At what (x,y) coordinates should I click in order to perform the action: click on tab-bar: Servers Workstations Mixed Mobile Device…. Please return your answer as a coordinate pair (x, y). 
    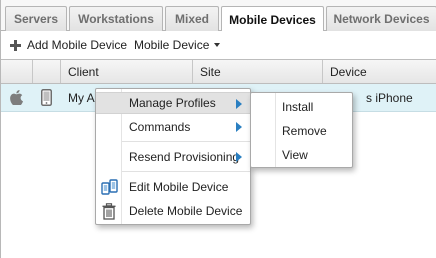
    Looking at the image, I should click on (218, 16).